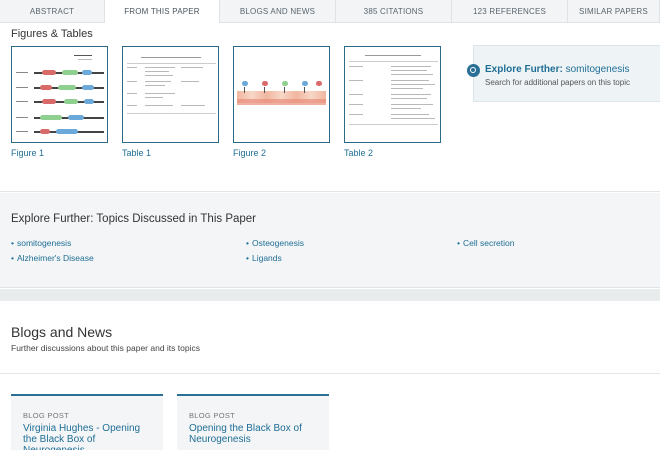 This screenshot has width=660, height=450. What do you see at coordinates (473, 70) in the screenshot?
I see `search-icon` at bounding box center [473, 70].